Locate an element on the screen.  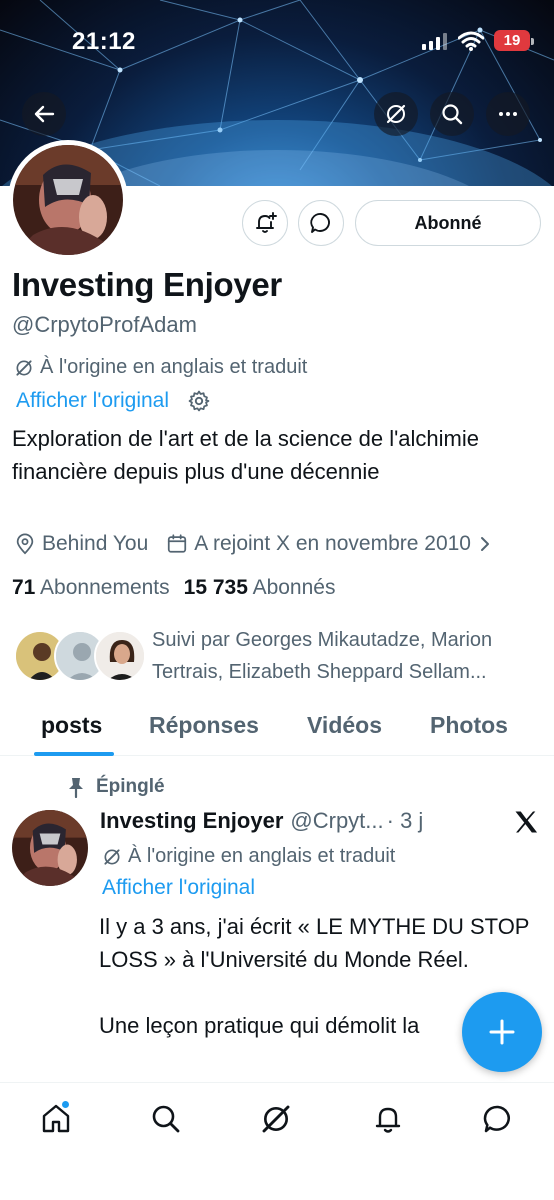
post-show-original-link: Afficher l'original is located at coordinates (178, 888).